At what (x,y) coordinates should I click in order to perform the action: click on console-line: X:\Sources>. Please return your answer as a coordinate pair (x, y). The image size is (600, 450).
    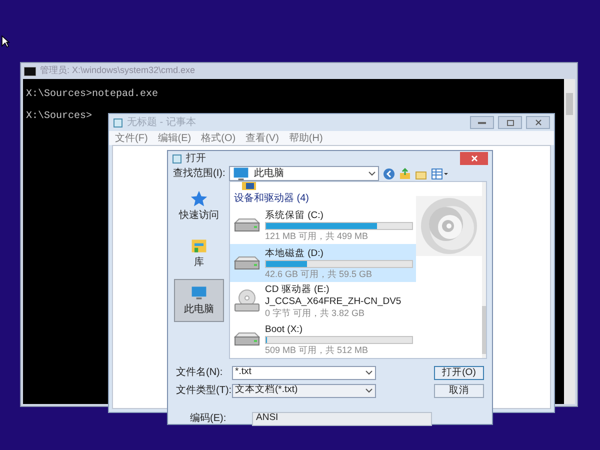
    Looking at the image, I should click on (59, 117).